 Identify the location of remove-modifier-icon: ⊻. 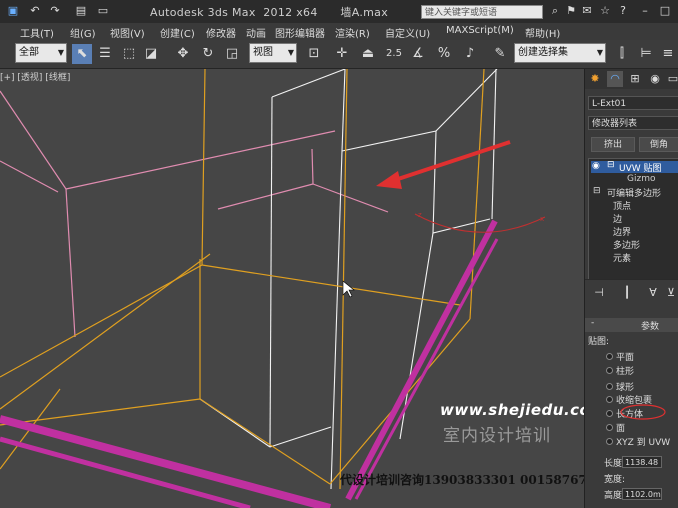
(670, 293).